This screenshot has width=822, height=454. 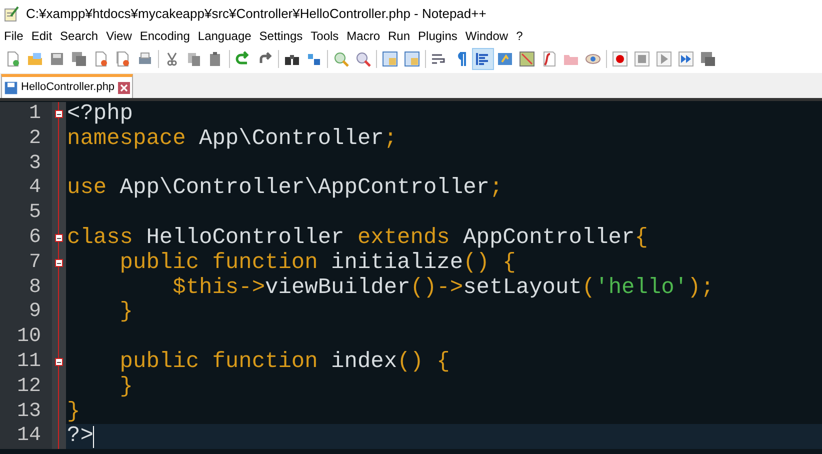 What do you see at coordinates (357, 238) in the screenshot?
I see `code-line: class HelloController extends AppController{` at bounding box center [357, 238].